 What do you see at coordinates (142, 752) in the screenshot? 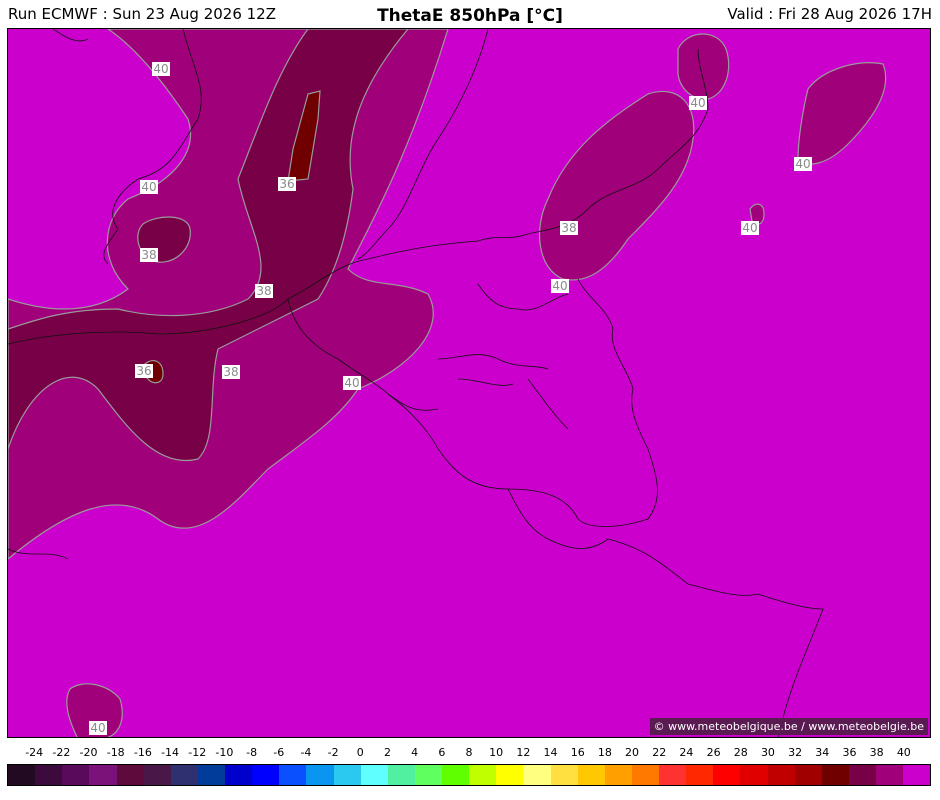
I see `colorbar-tick-label: -16` at bounding box center [142, 752].